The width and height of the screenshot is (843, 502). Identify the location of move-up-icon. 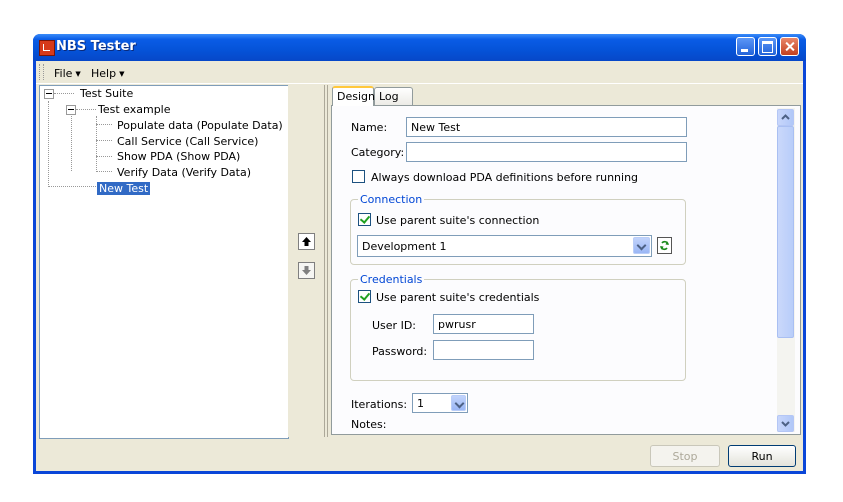
(306, 241).